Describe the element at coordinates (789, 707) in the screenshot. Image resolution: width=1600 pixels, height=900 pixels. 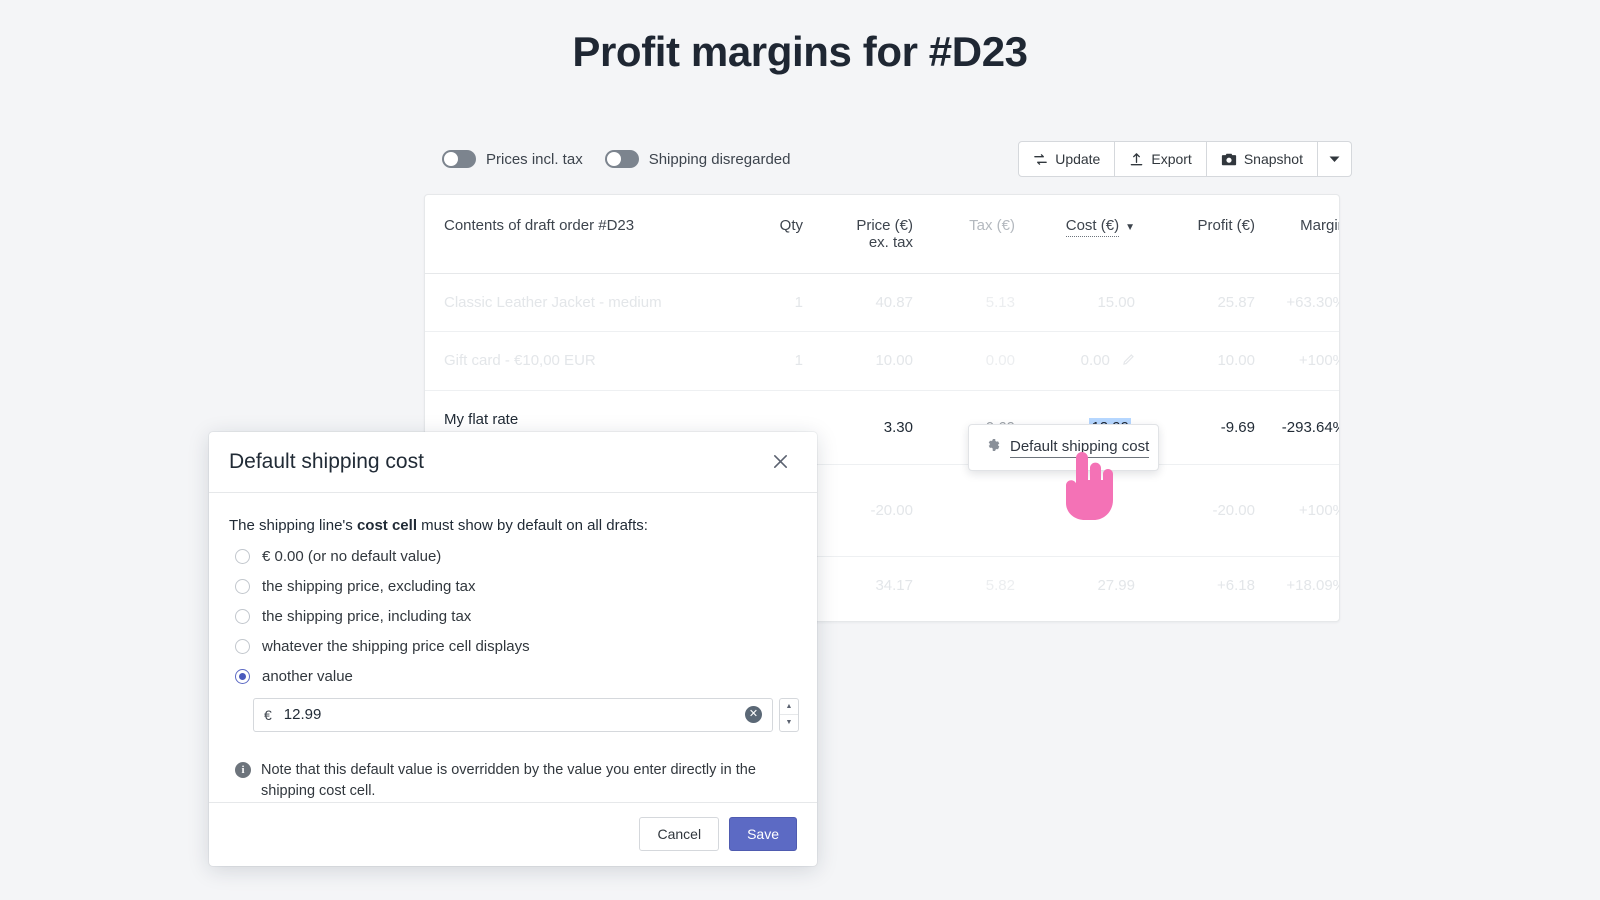
I see `stepper-up-icon: ▲` at that location.